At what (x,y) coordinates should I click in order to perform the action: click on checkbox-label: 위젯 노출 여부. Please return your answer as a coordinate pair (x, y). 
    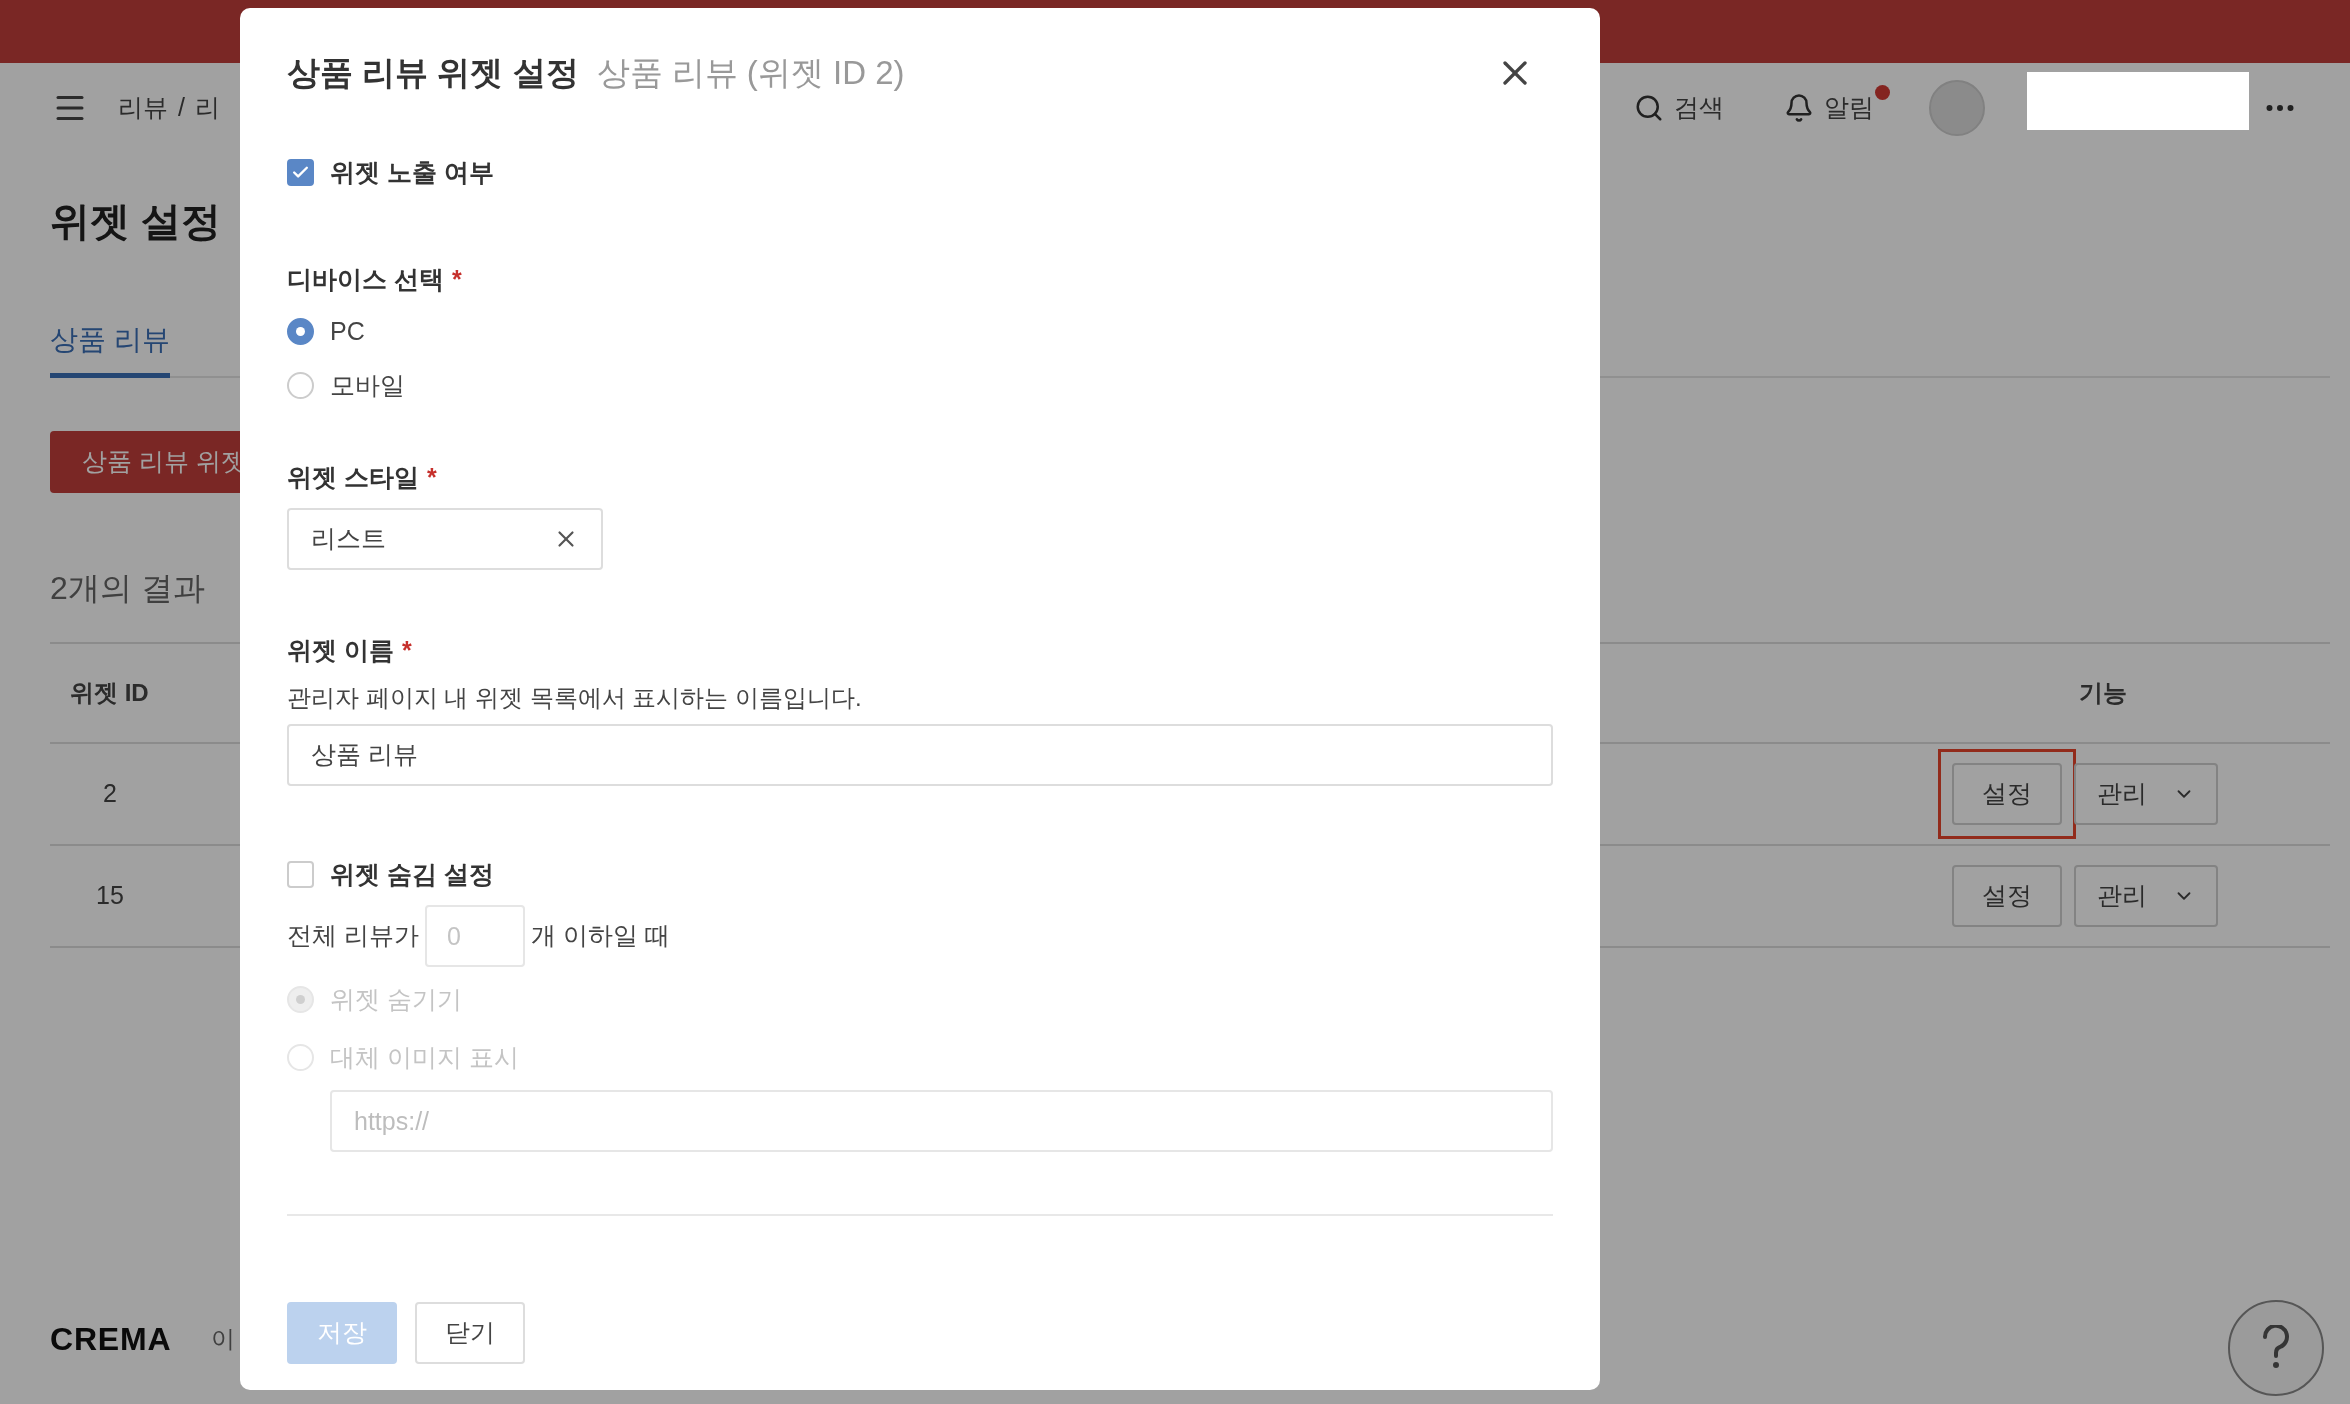
    Looking at the image, I should click on (412, 172).